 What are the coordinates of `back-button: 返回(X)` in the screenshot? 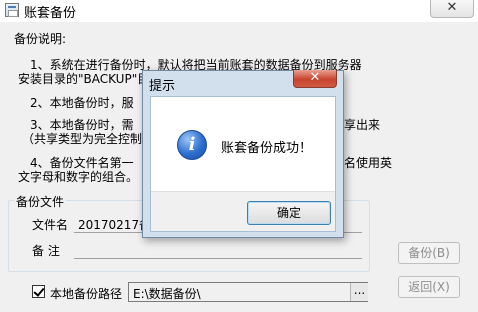 It's located at (429, 287).